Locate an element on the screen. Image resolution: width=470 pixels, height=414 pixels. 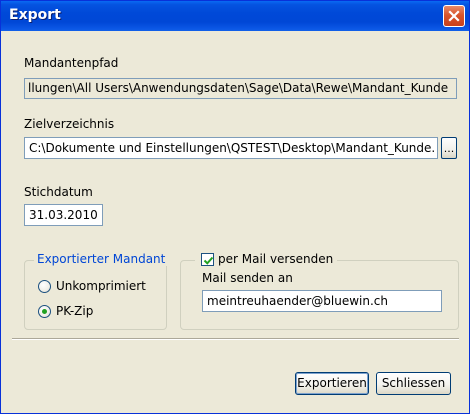
zielverzeichnis-label: Zielverzeichnis is located at coordinates (69, 124).